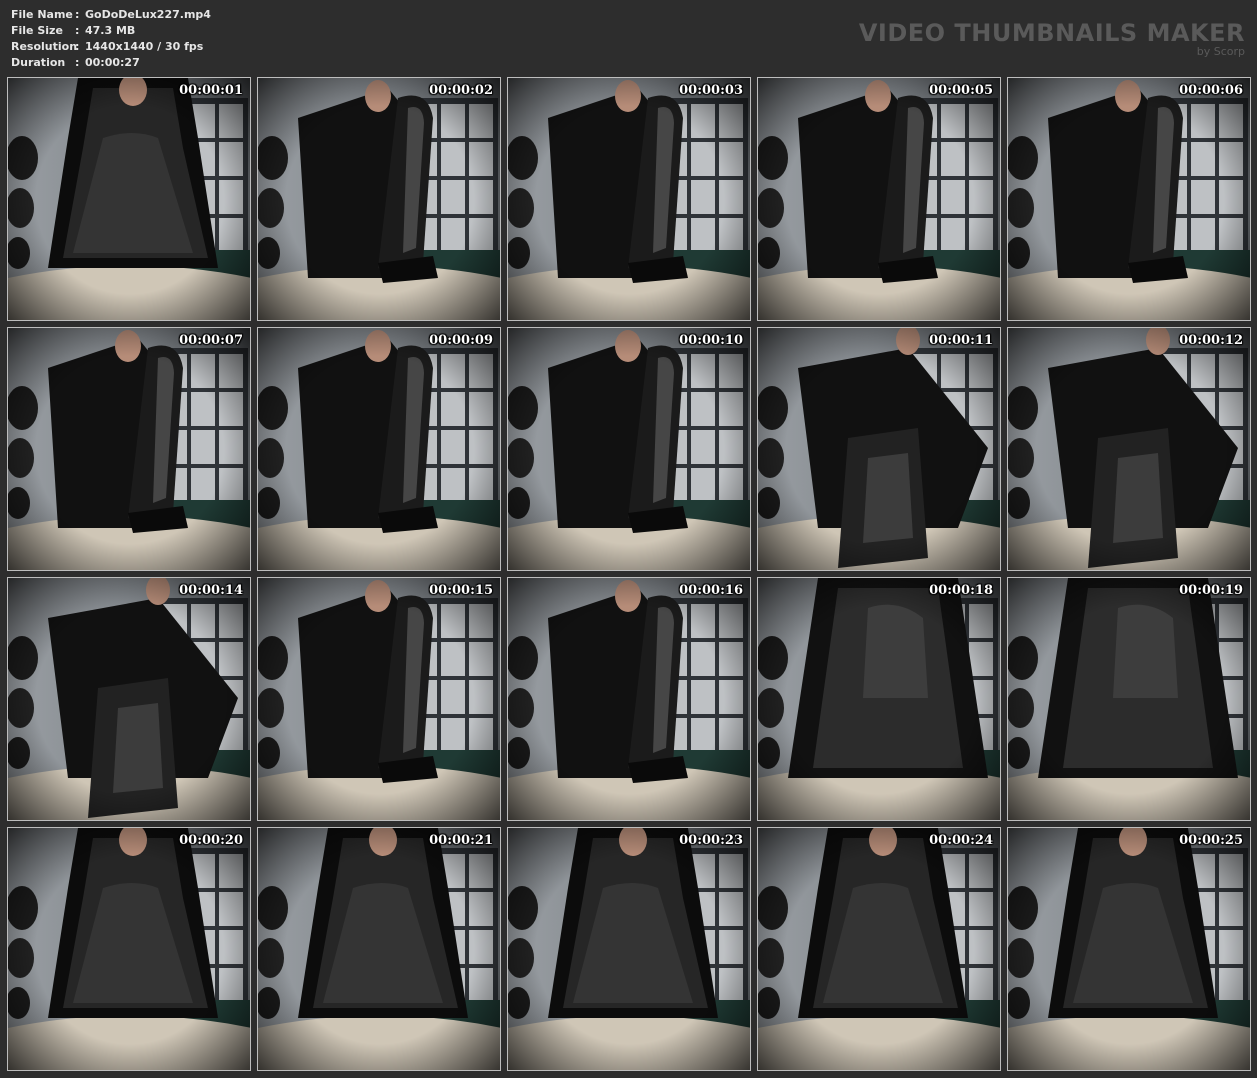 This screenshot has width=1257, height=1078. Describe the element at coordinates (461, 340) in the screenshot. I see `thumbnail-timestamp: 00:00:09` at that location.